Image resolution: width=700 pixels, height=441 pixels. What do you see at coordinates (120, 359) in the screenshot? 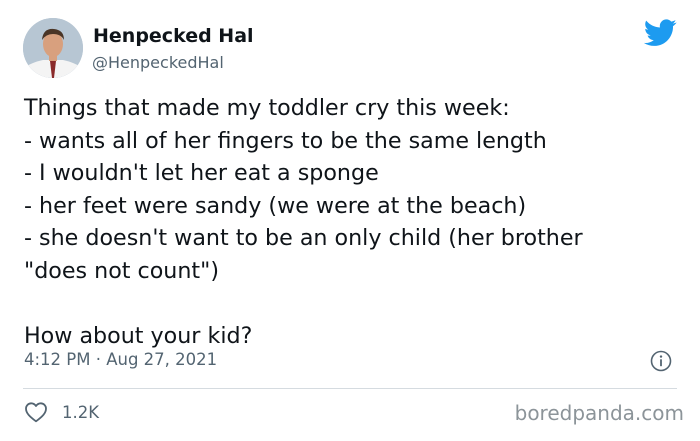
I see `tweet-timestamp: 4:12 PM · Aug 27, 2021` at bounding box center [120, 359].